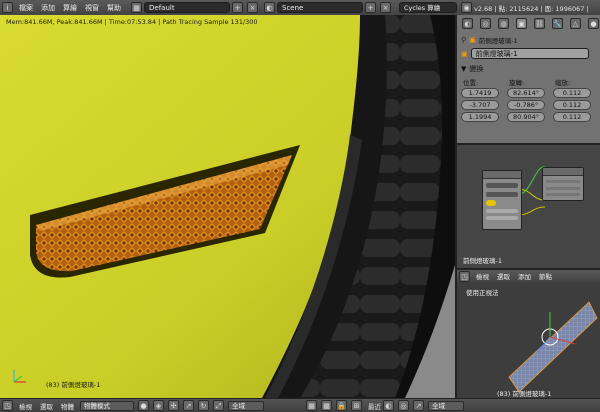  What do you see at coordinates (370, 7) in the screenshot?
I see `add-scene-icon: +` at bounding box center [370, 7].